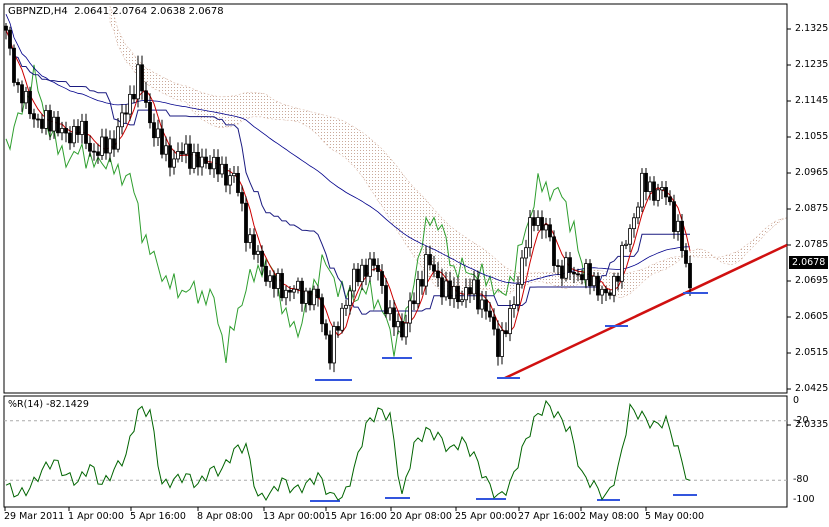 The image size is (829, 527). Describe the element at coordinates (48, 404) in the screenshot. I see `indicator-header: %R(14) -82.1429` at that location.